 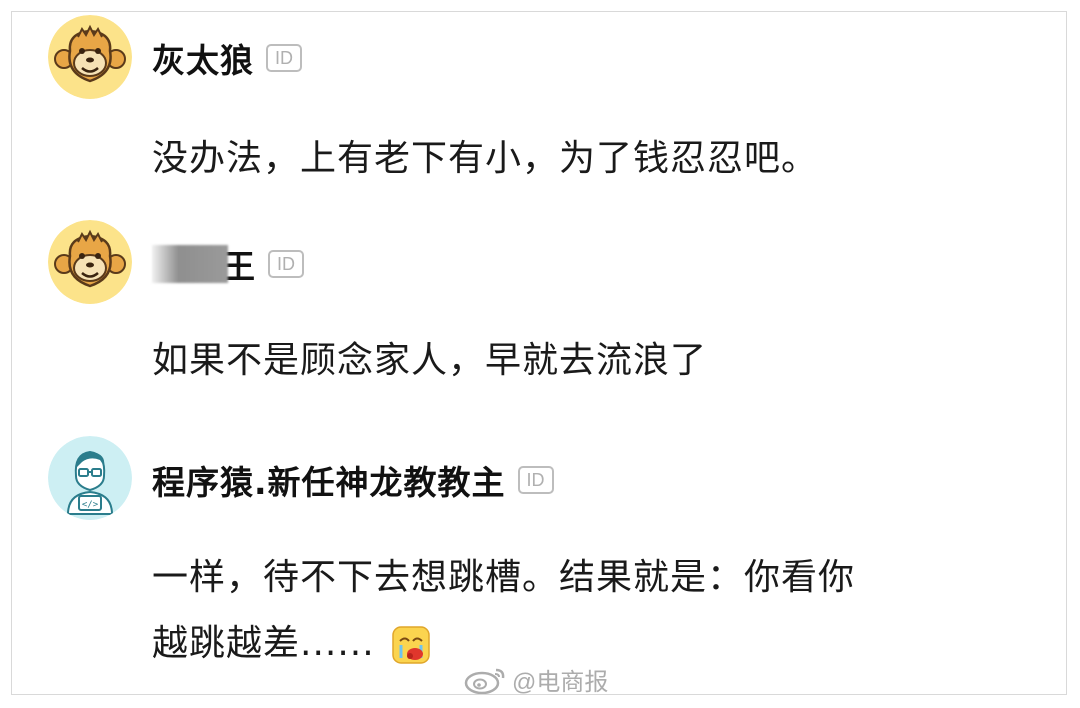 I want to click on watermark: @电商报, so click(x=535, y=678).